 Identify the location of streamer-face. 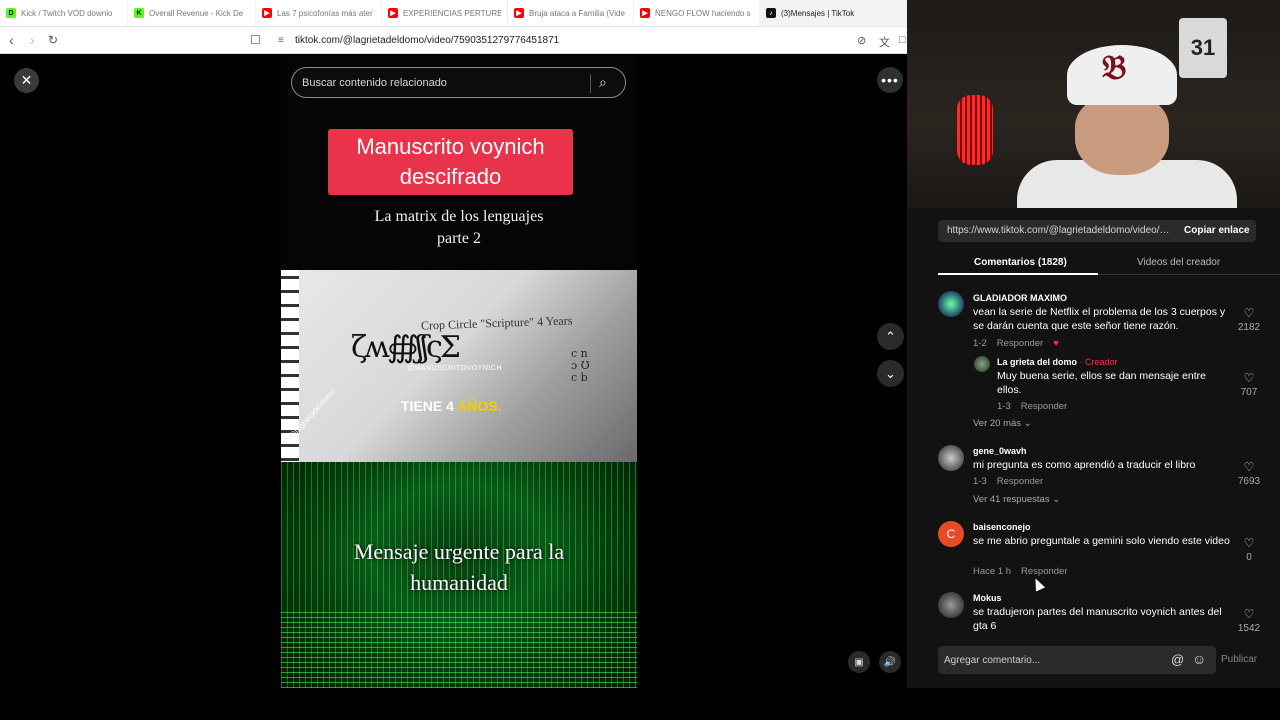
(1122, 135).